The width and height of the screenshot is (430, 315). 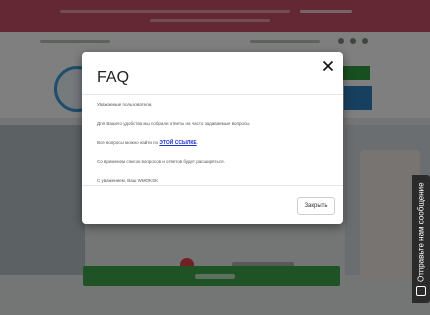 What do you see at coordinates (421, 232) in the screenshot?
I see `feedback-tab-label: Отправьте нам сообщение` at bounding box center [421, 232].